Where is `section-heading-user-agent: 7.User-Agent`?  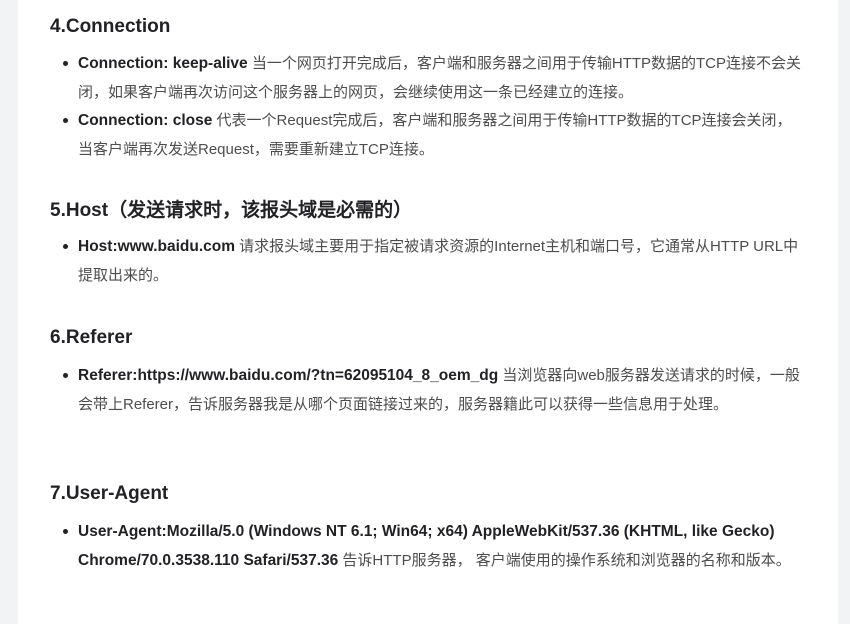
section-heading-user-agent: 7.User-Agent is located at coordinates (109, 493).